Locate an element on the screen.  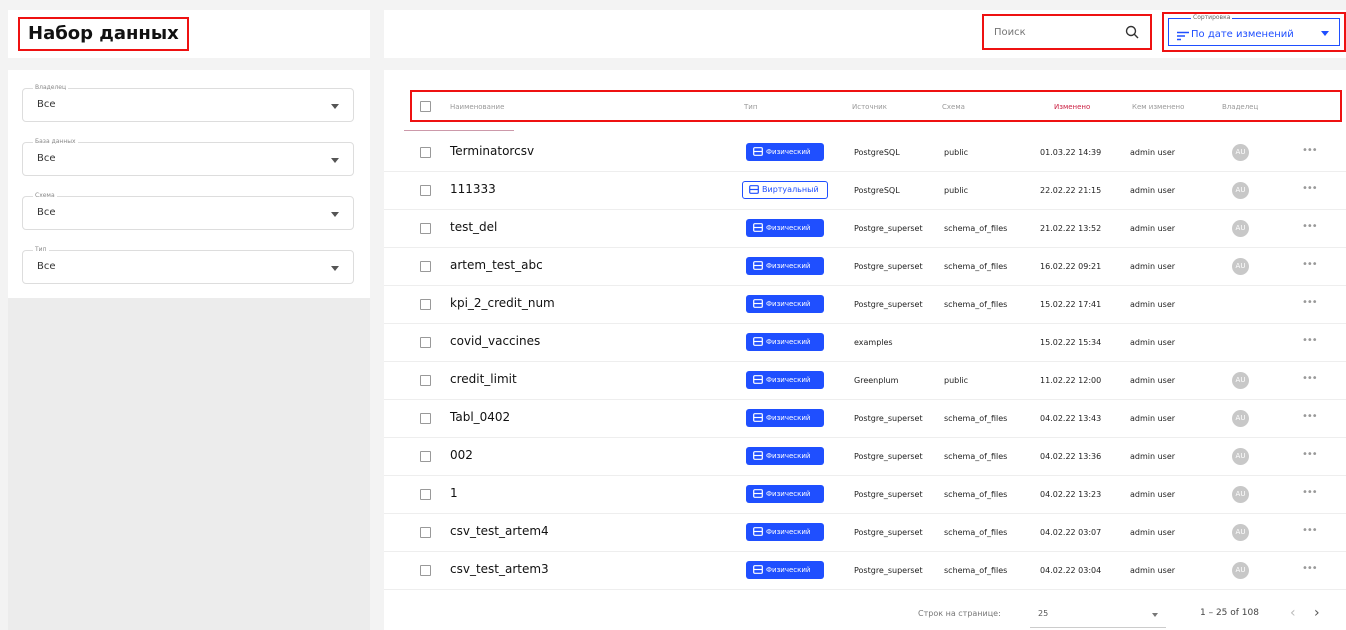
select-all-checkbox is located at coordinates (425, 106).